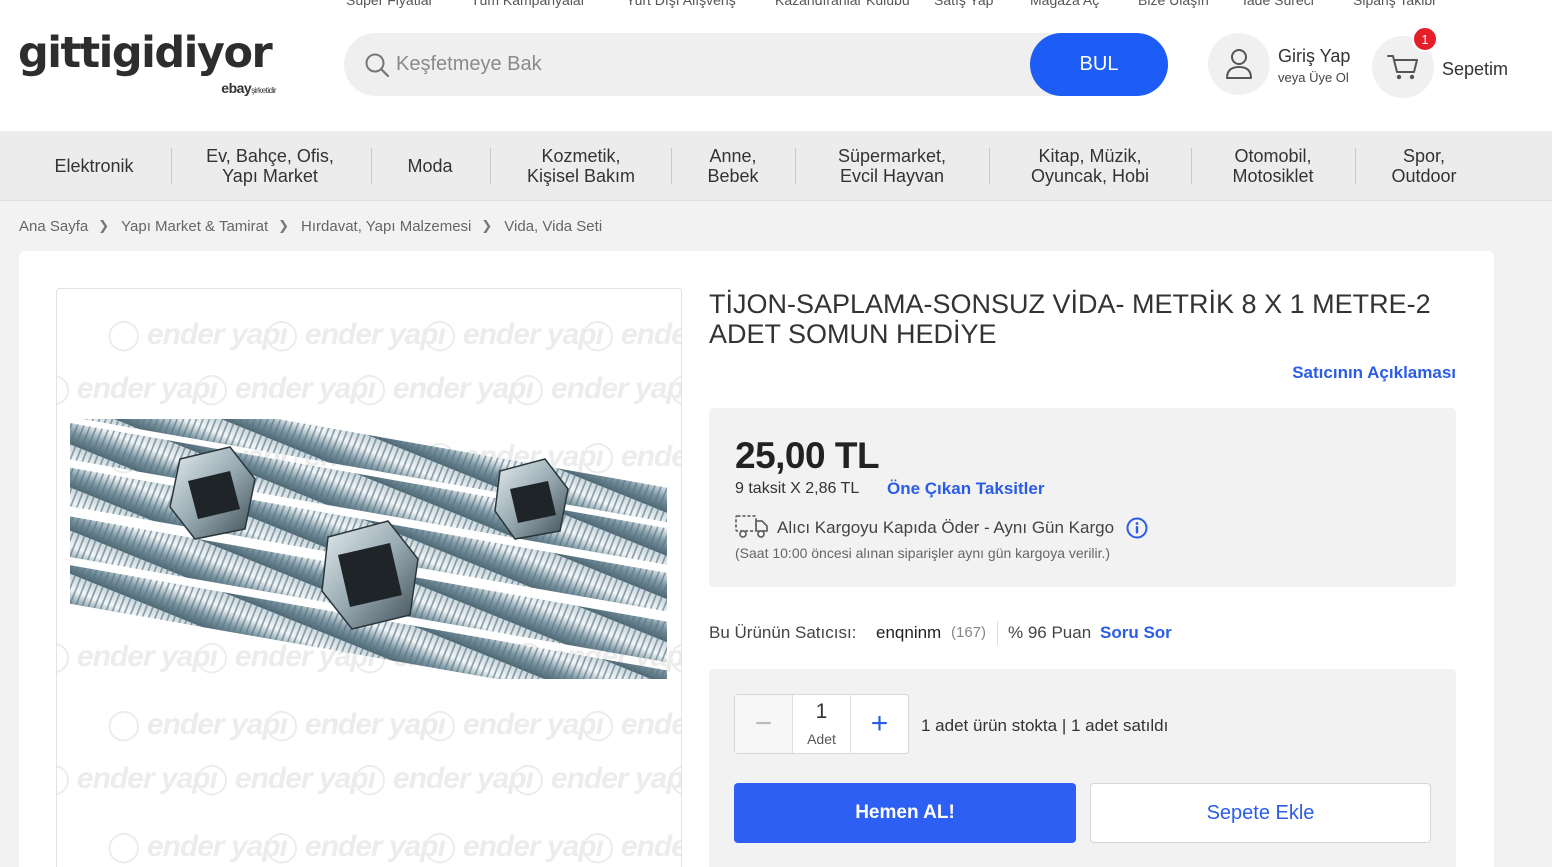 This screenshot has width=1552, height=867. I want to click on nav-label: Spor,, so click(1423, 156).